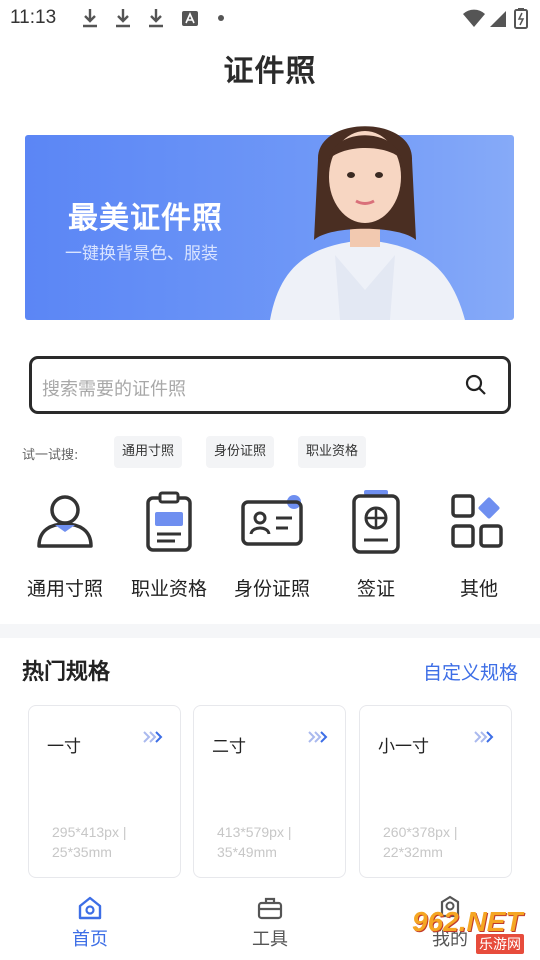 The width and height of the screenshot is (540, 960). Describe the element at coordinates (403, 747) in the screenshot. I see `spec-card-name: 小一寸` at that location.